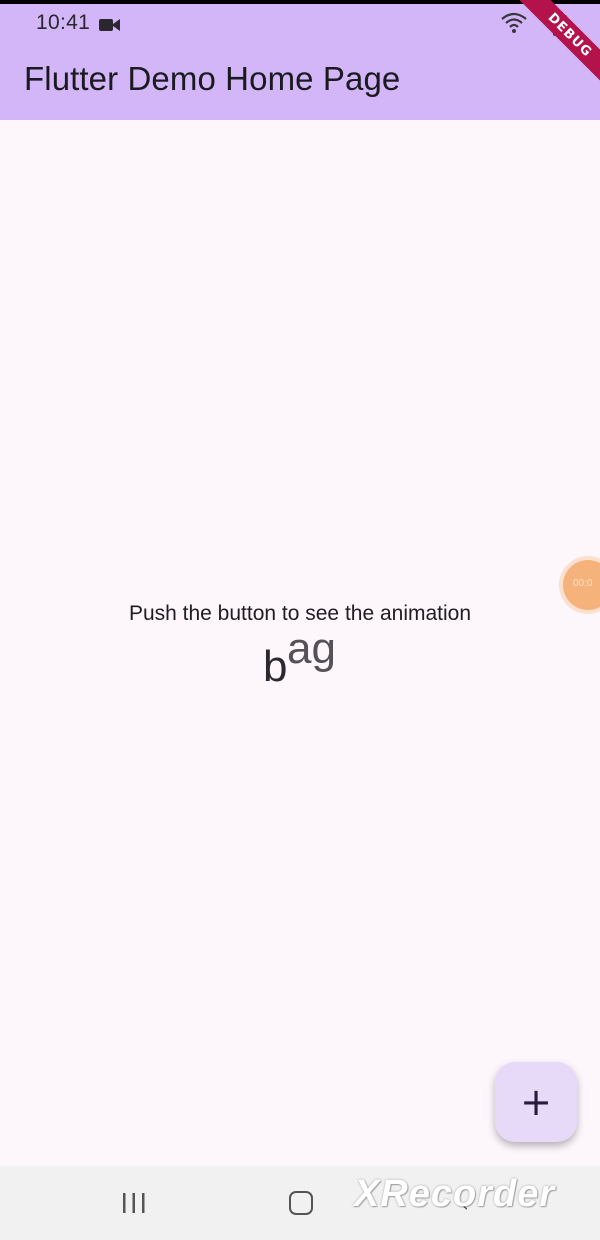  What do you see at coordinates (300, 22) in the screenshot?
I see `status-bar: 10:41` at bounding box center [300, 22].